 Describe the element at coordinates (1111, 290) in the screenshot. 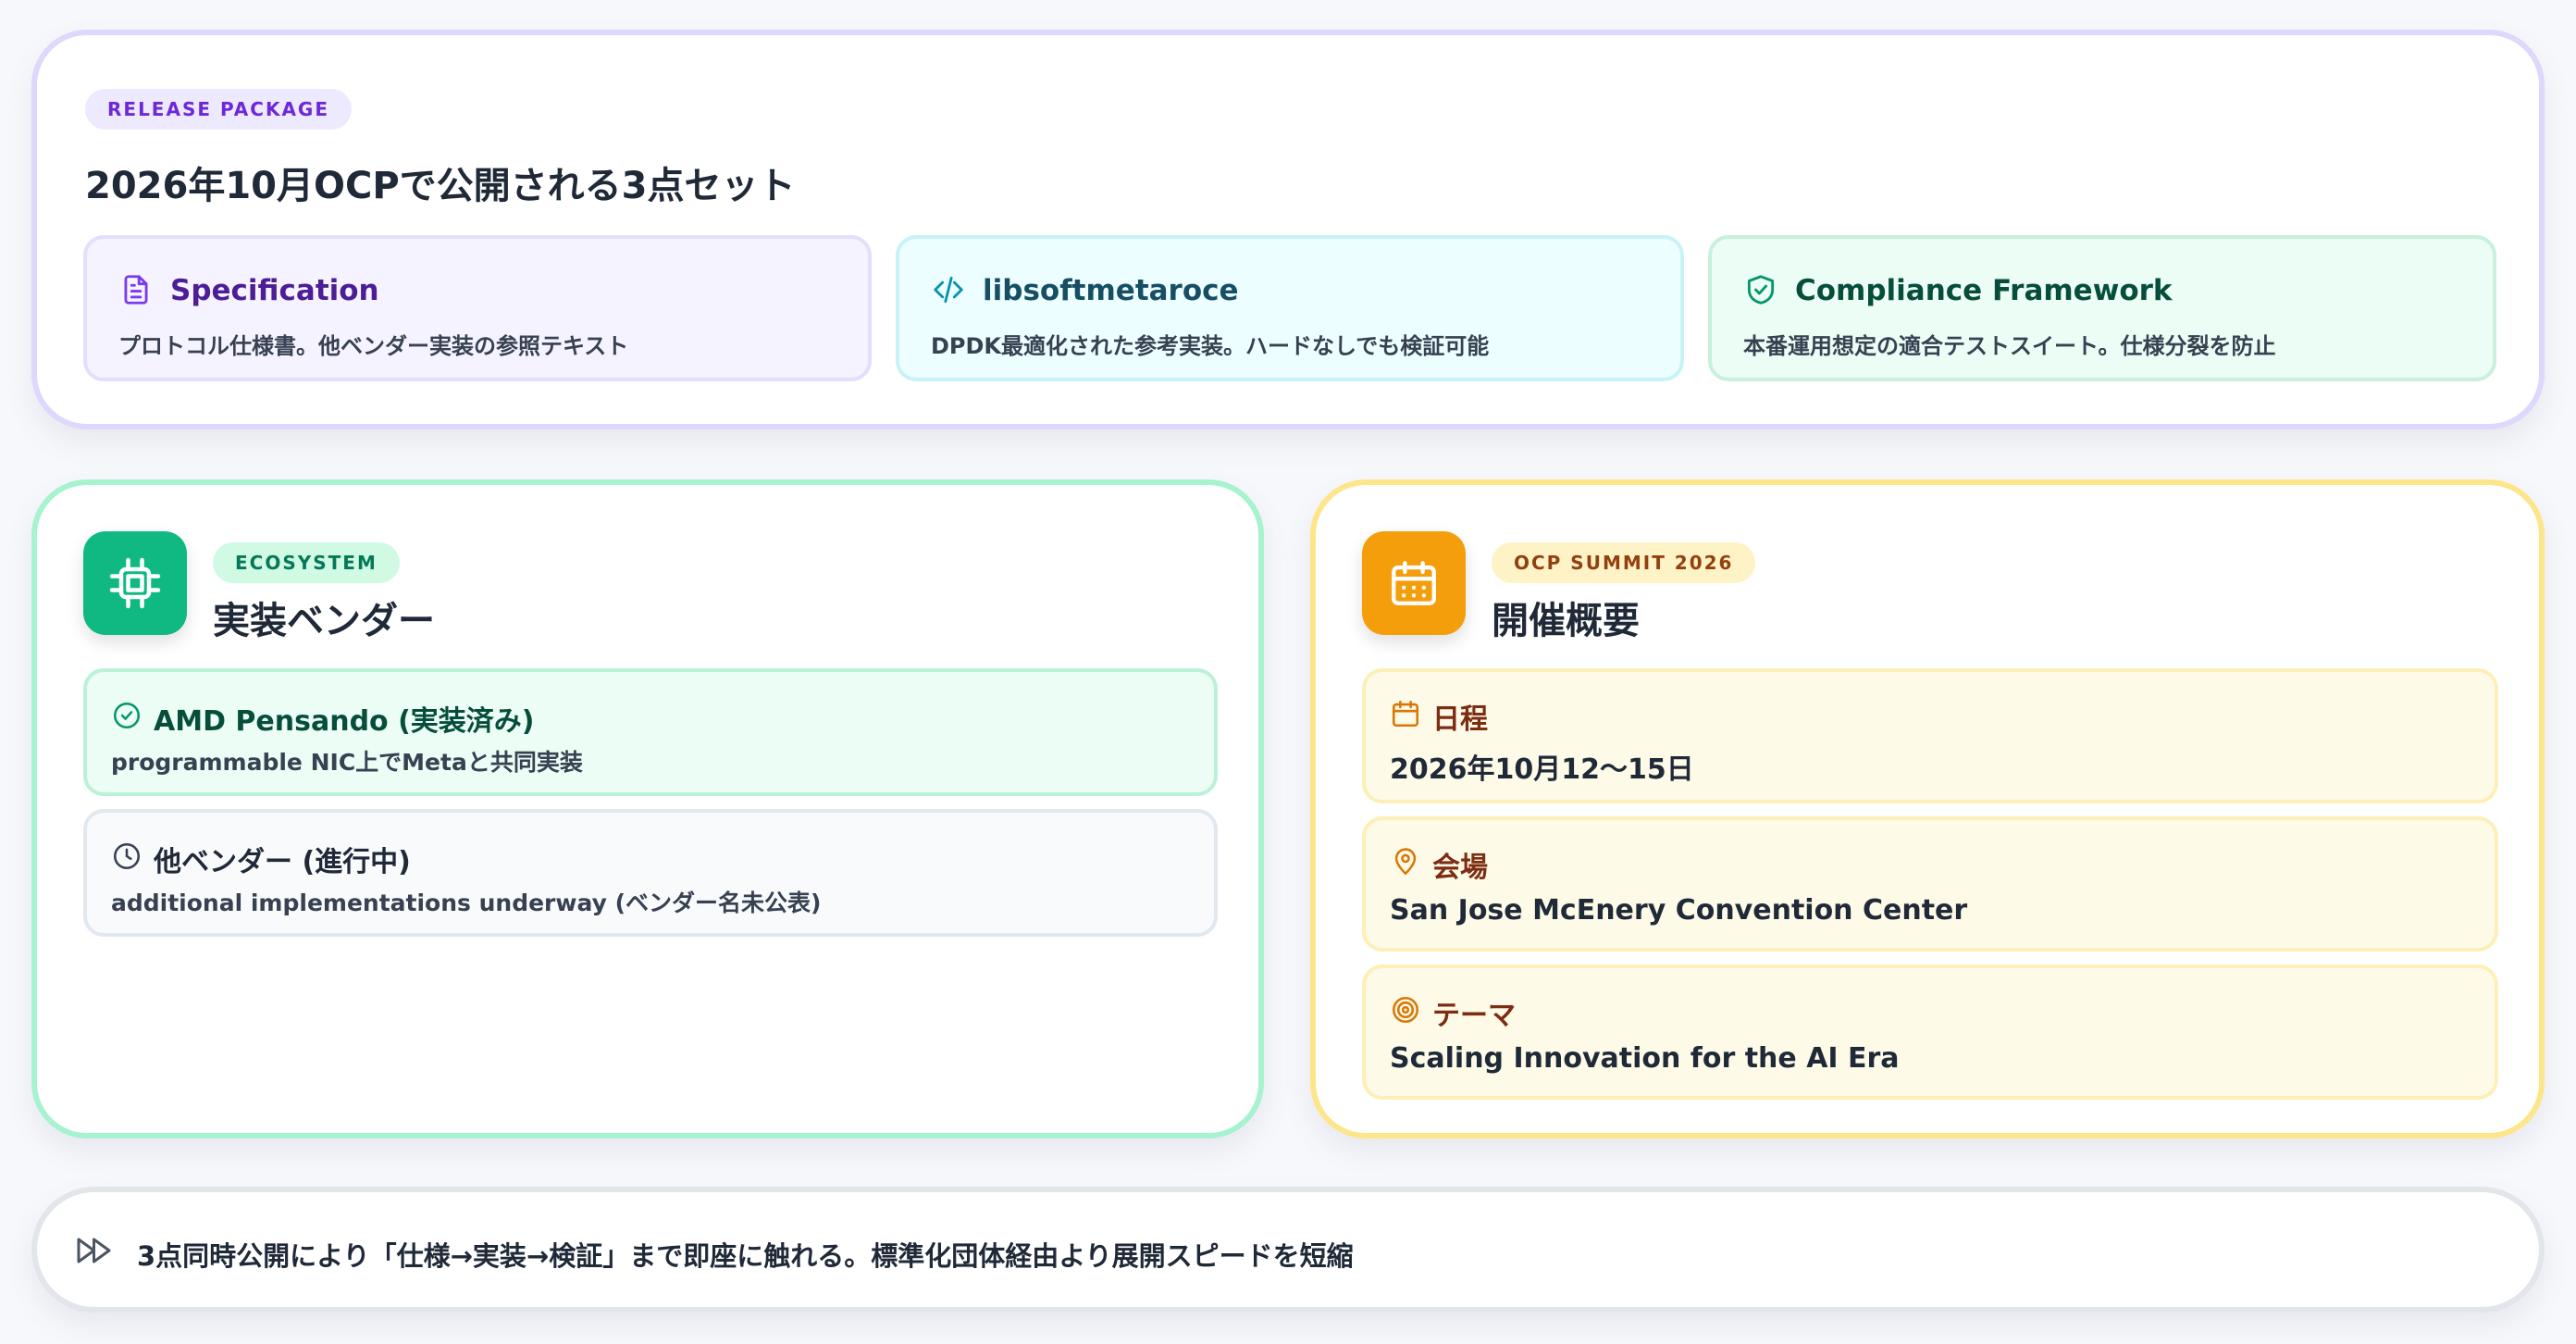

I see `package-title: libsoftmetaroce` at that location.